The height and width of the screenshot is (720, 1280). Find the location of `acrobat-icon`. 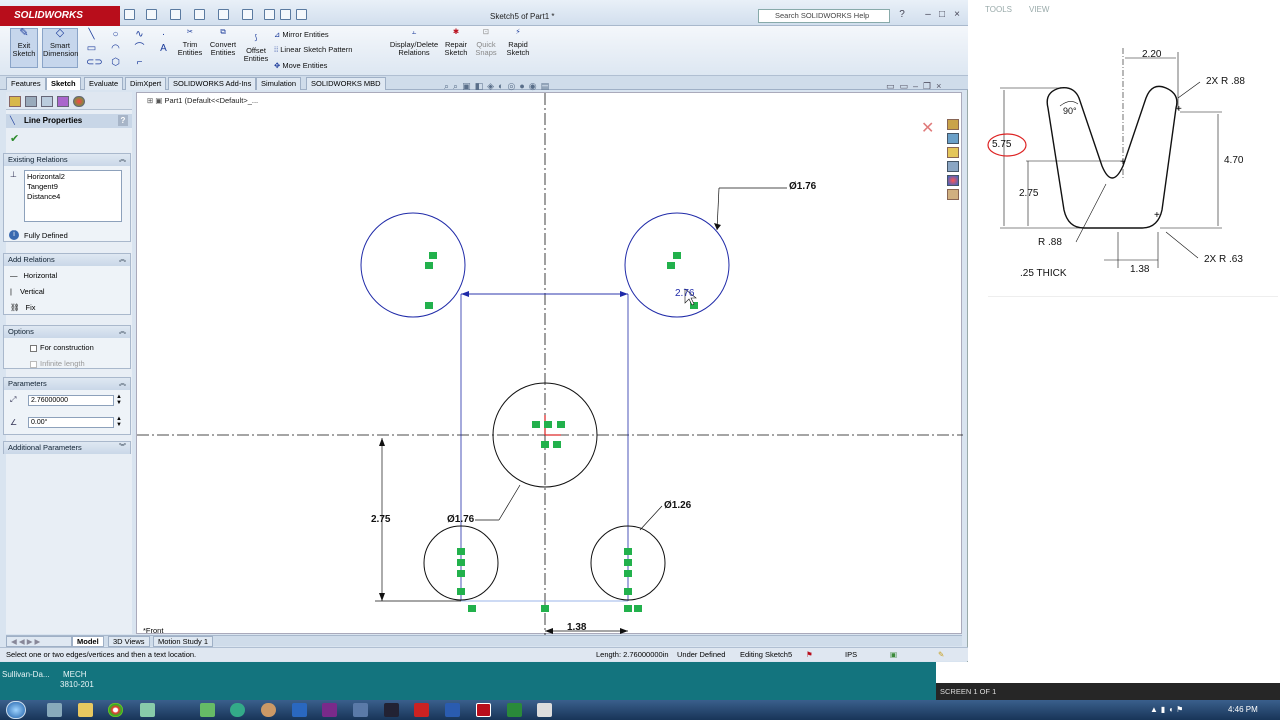

acrobat-icon is located at coordinates (421, 710).